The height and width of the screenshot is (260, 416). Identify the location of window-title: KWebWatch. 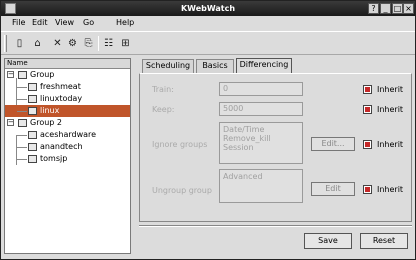
(208, 8).